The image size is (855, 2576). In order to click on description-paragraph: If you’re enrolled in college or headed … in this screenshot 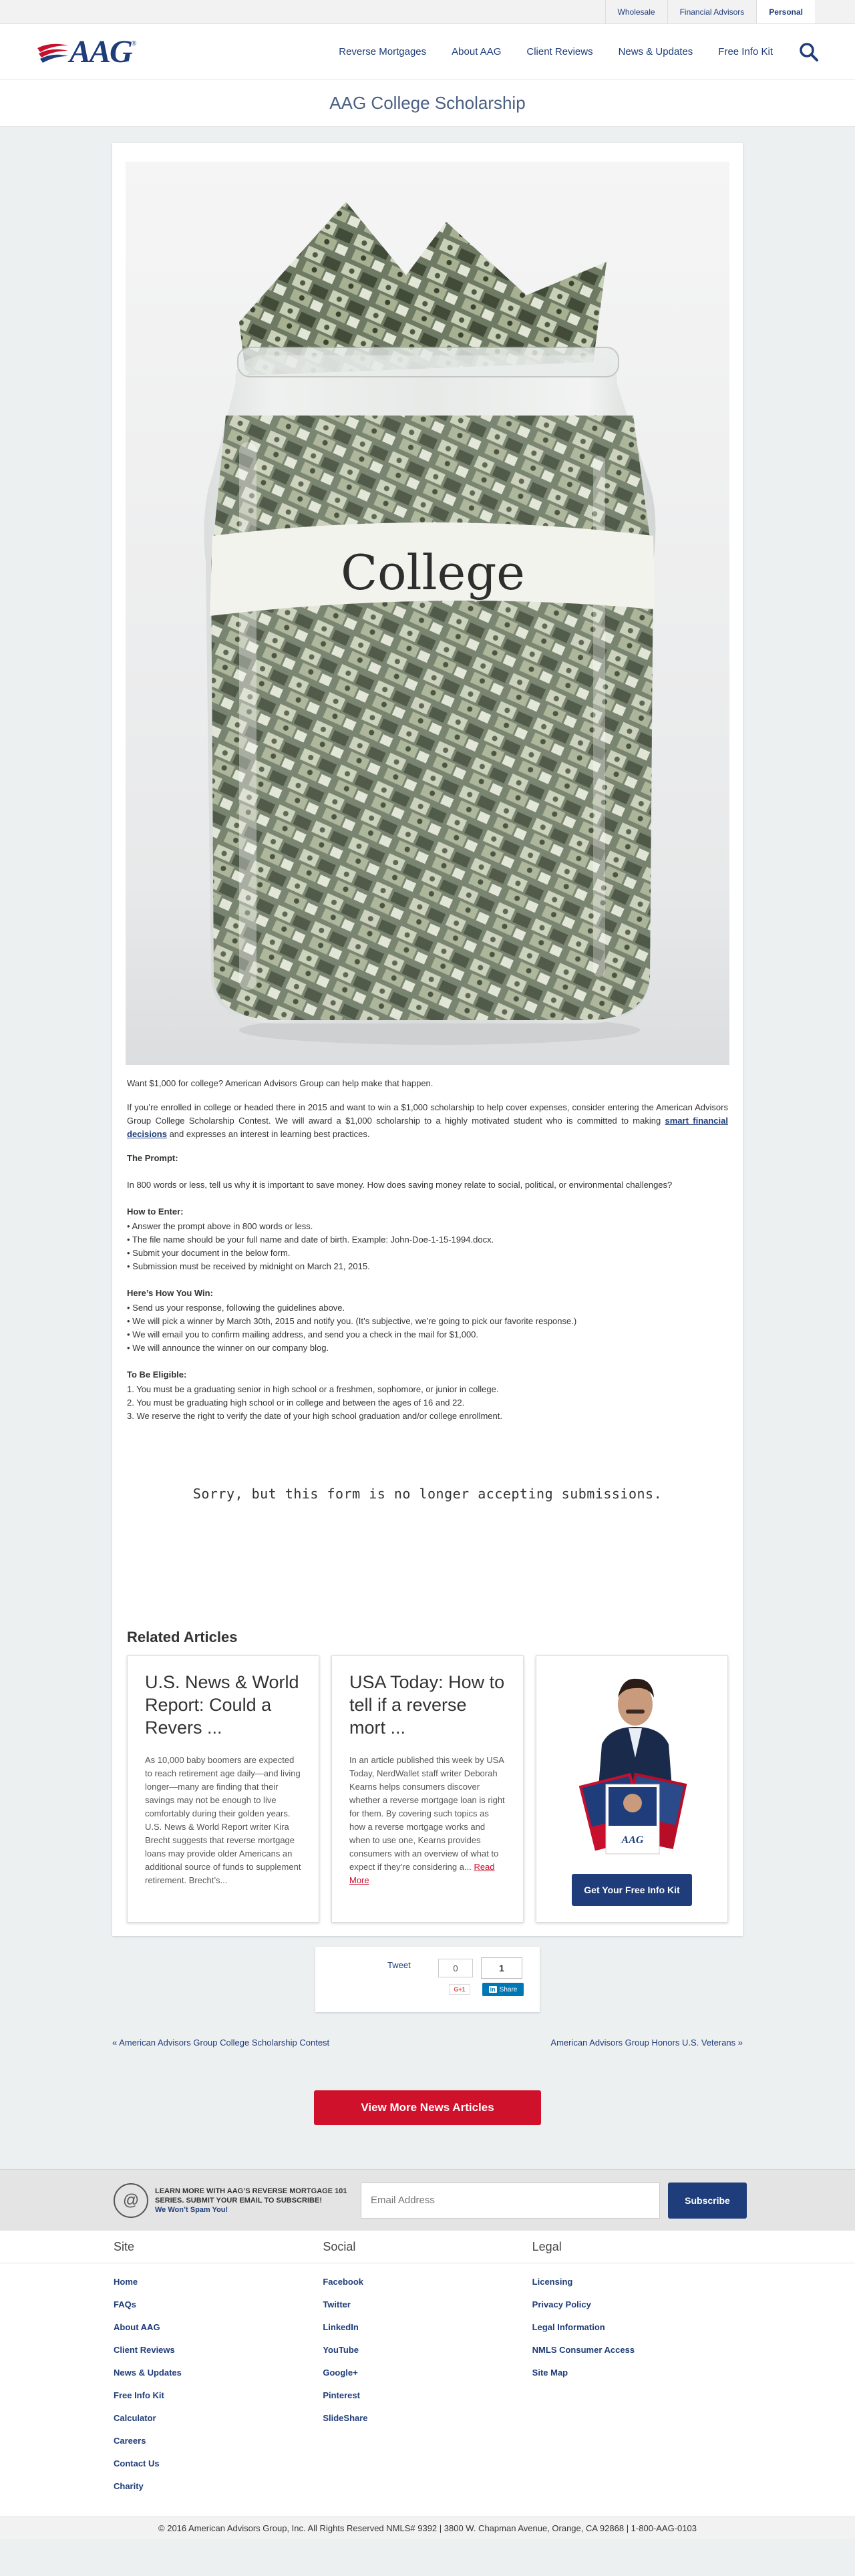, I will do `click(427, 1121)`.